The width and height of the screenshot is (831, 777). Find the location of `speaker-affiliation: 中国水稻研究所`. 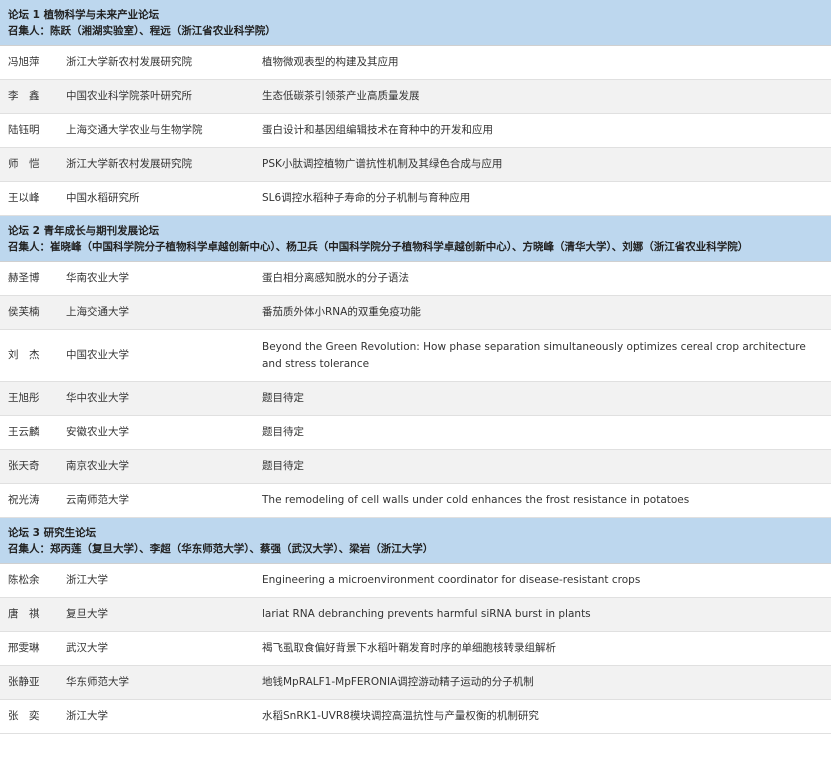

speaker-affiliation: 中国水稻研究所 is located at coordinates (103, 198).